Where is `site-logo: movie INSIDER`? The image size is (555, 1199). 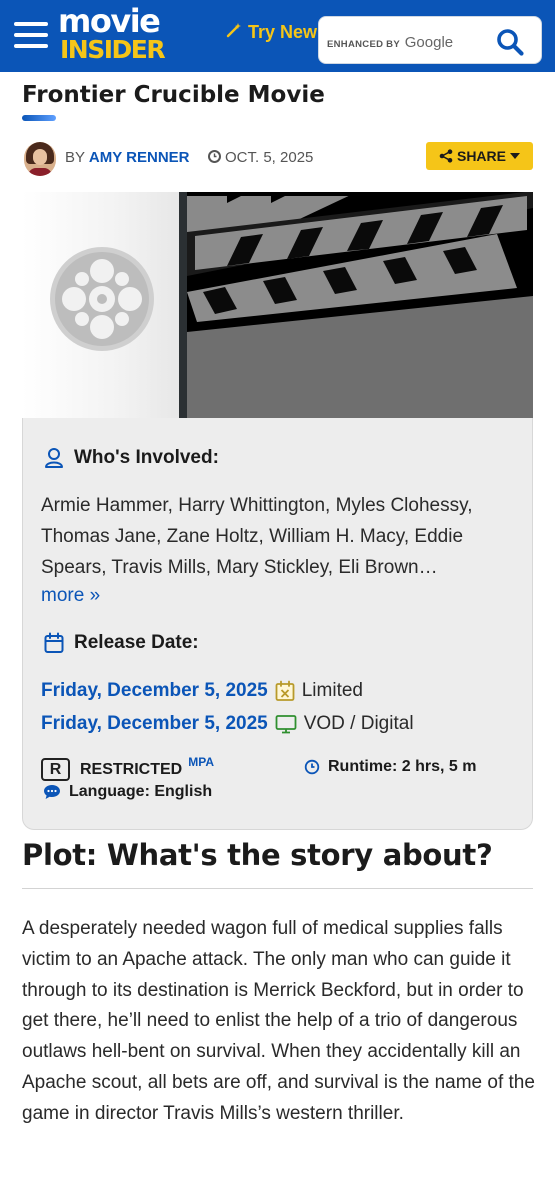
site-logo: movie INSIDER is located at coordinates (118, 36).